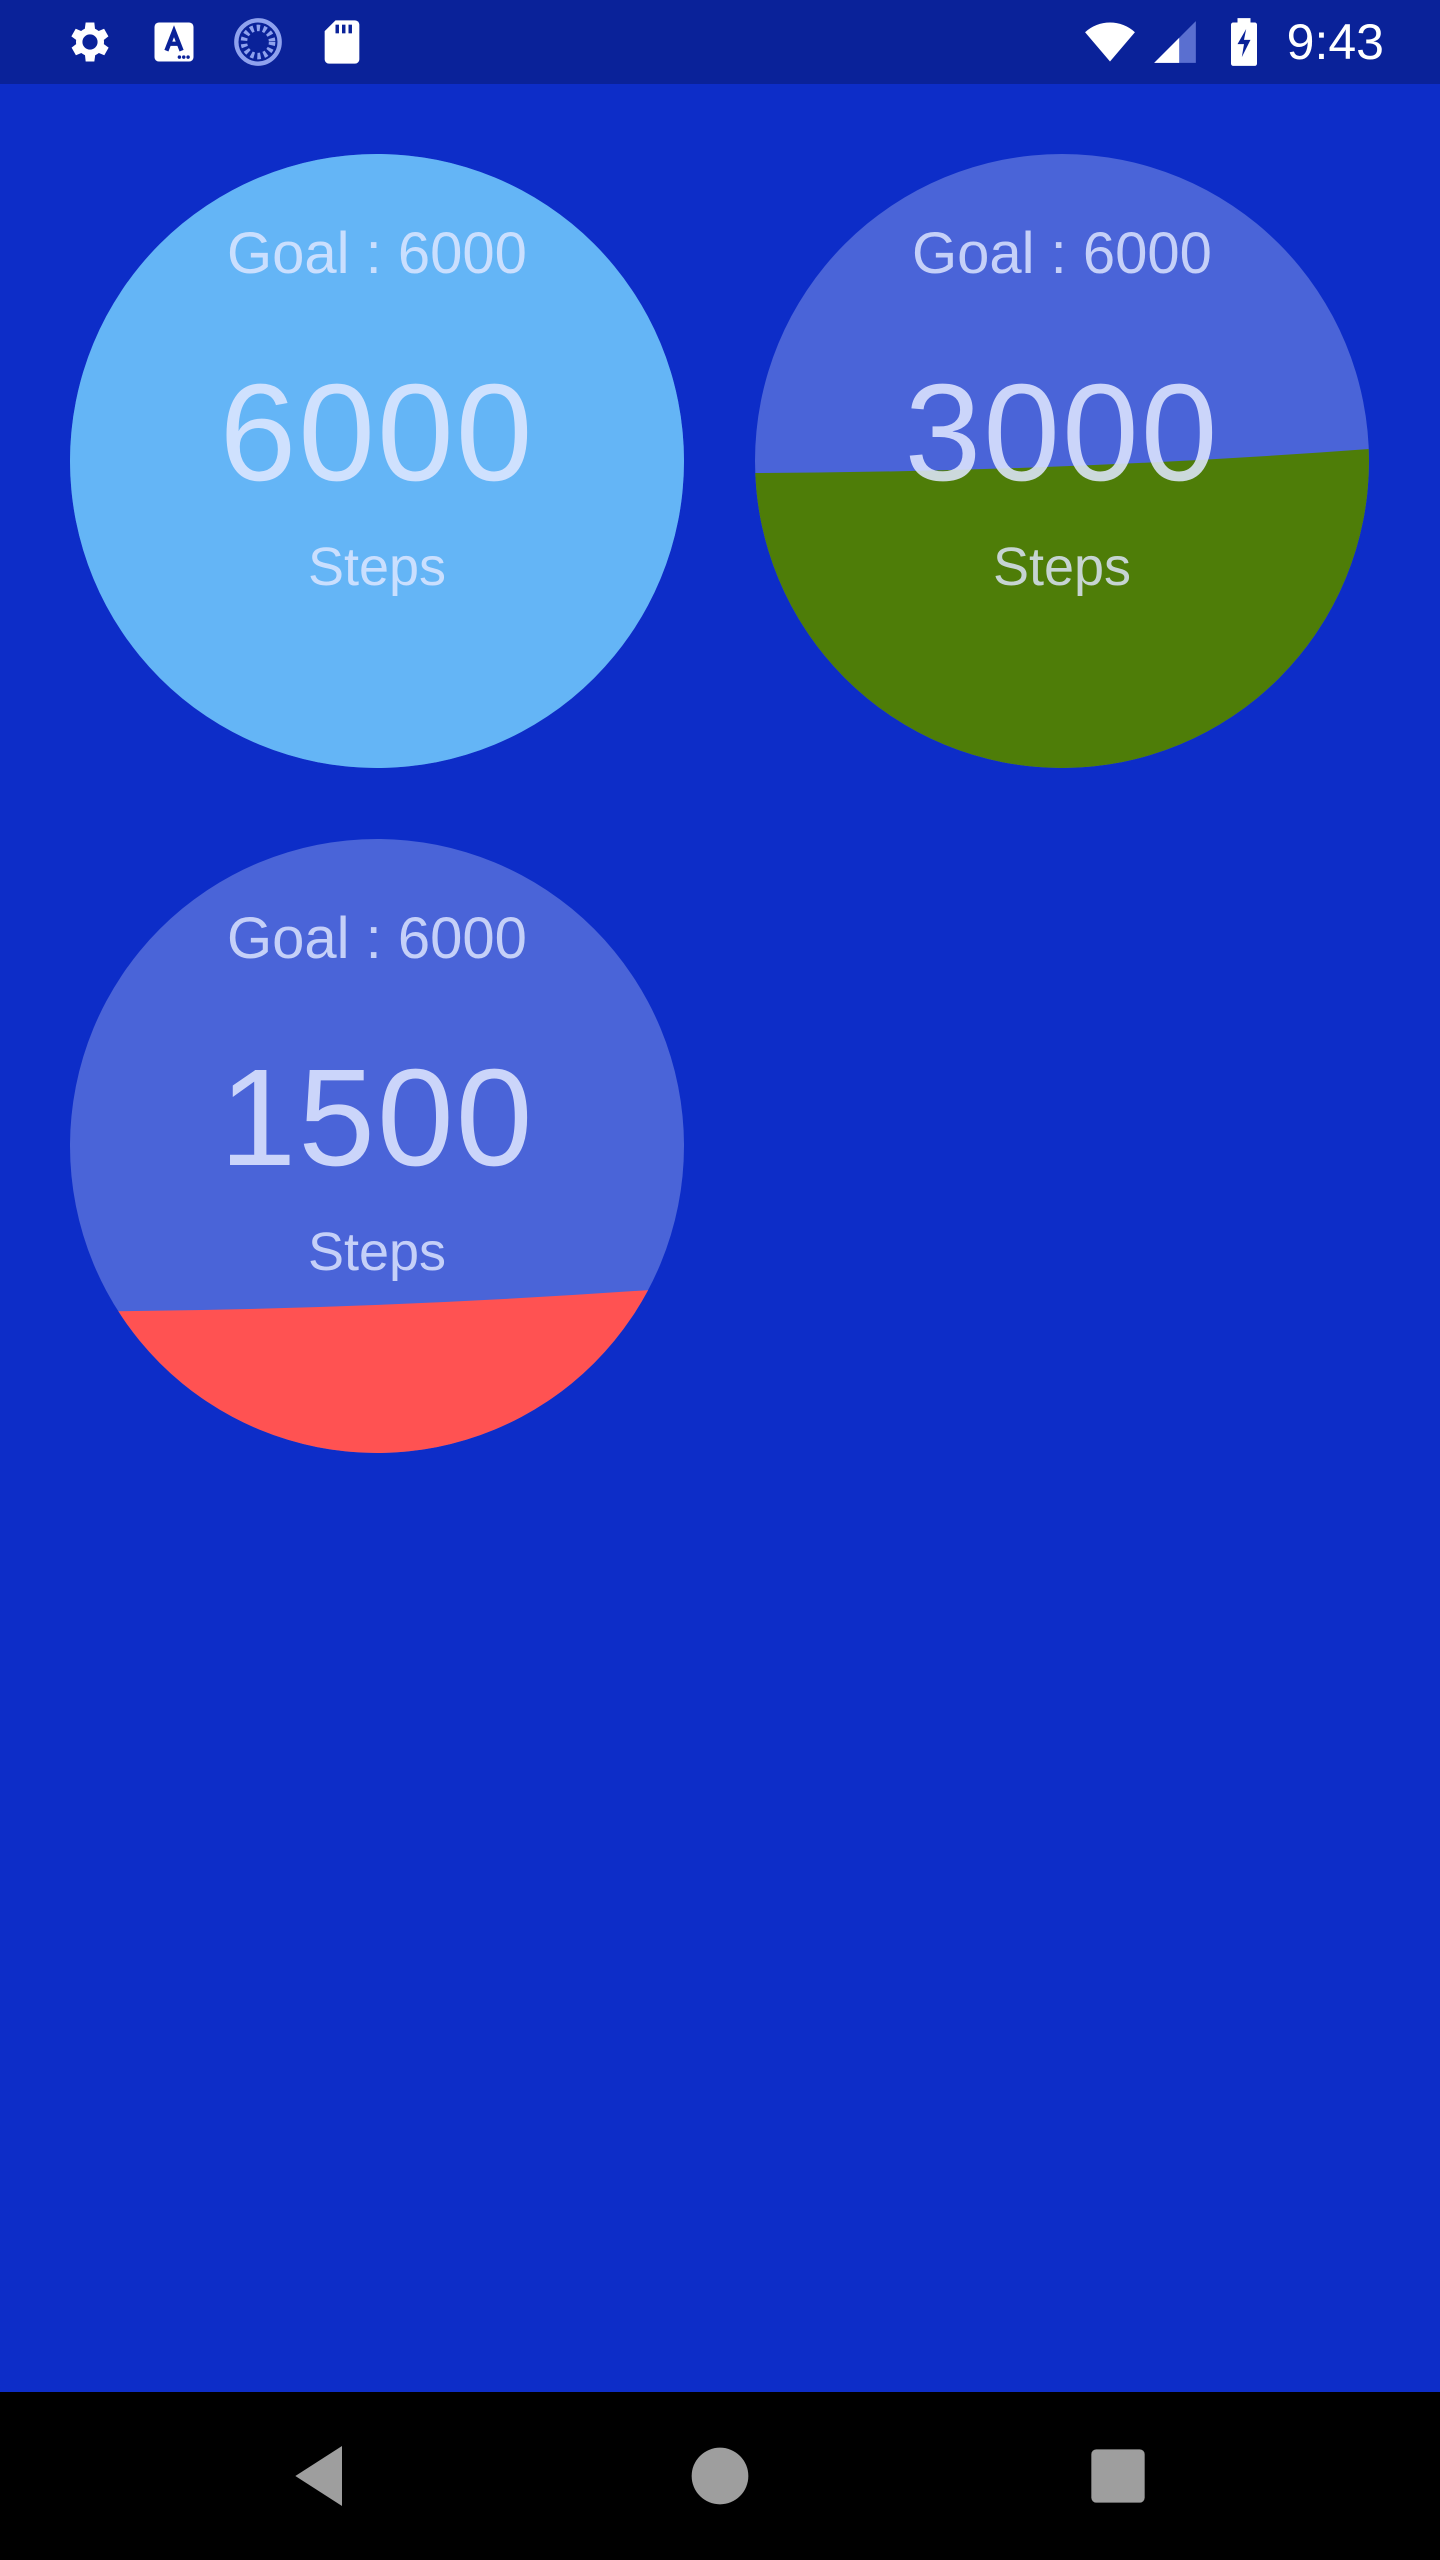 The width and height of the screenshot is (1440, 2560). What do you see at coordinates (377, 433) in the screenshot?
I see `gauge-step-count: 6000` at bounding box center [377, 433].